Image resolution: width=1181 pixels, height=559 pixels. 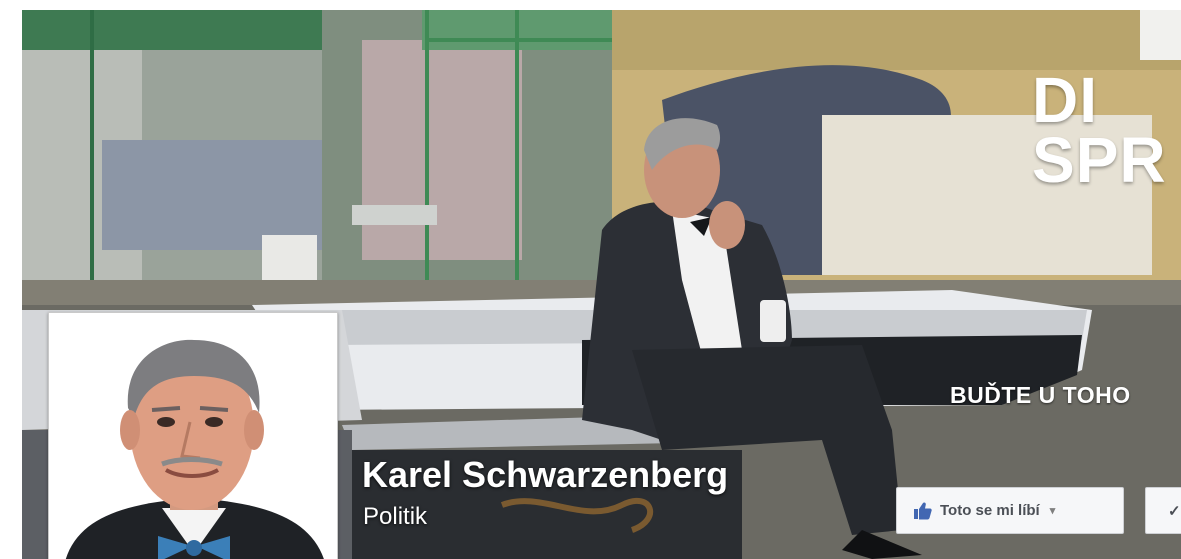 I want to click on cover-headline: DI SPR, so click(x=1099, y=130).